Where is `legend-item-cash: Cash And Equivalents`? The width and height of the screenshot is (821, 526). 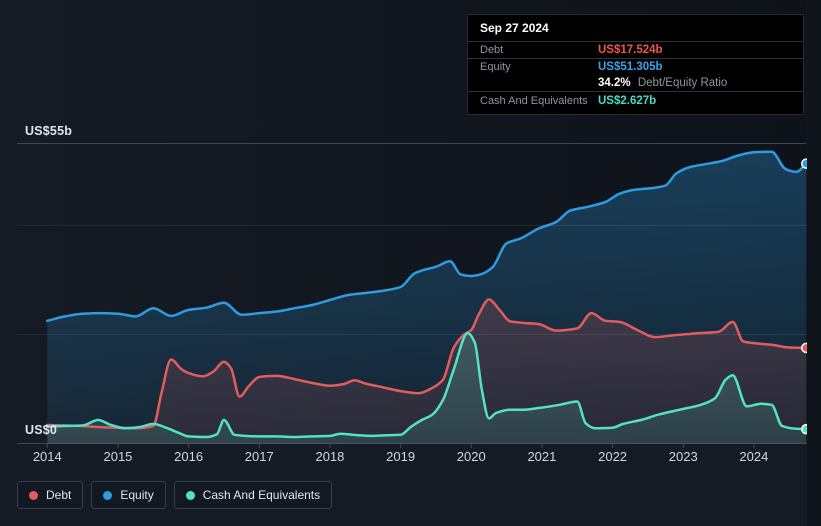
legend-item-cash: Cash And Equivalents is located at coordinates (253, 495).